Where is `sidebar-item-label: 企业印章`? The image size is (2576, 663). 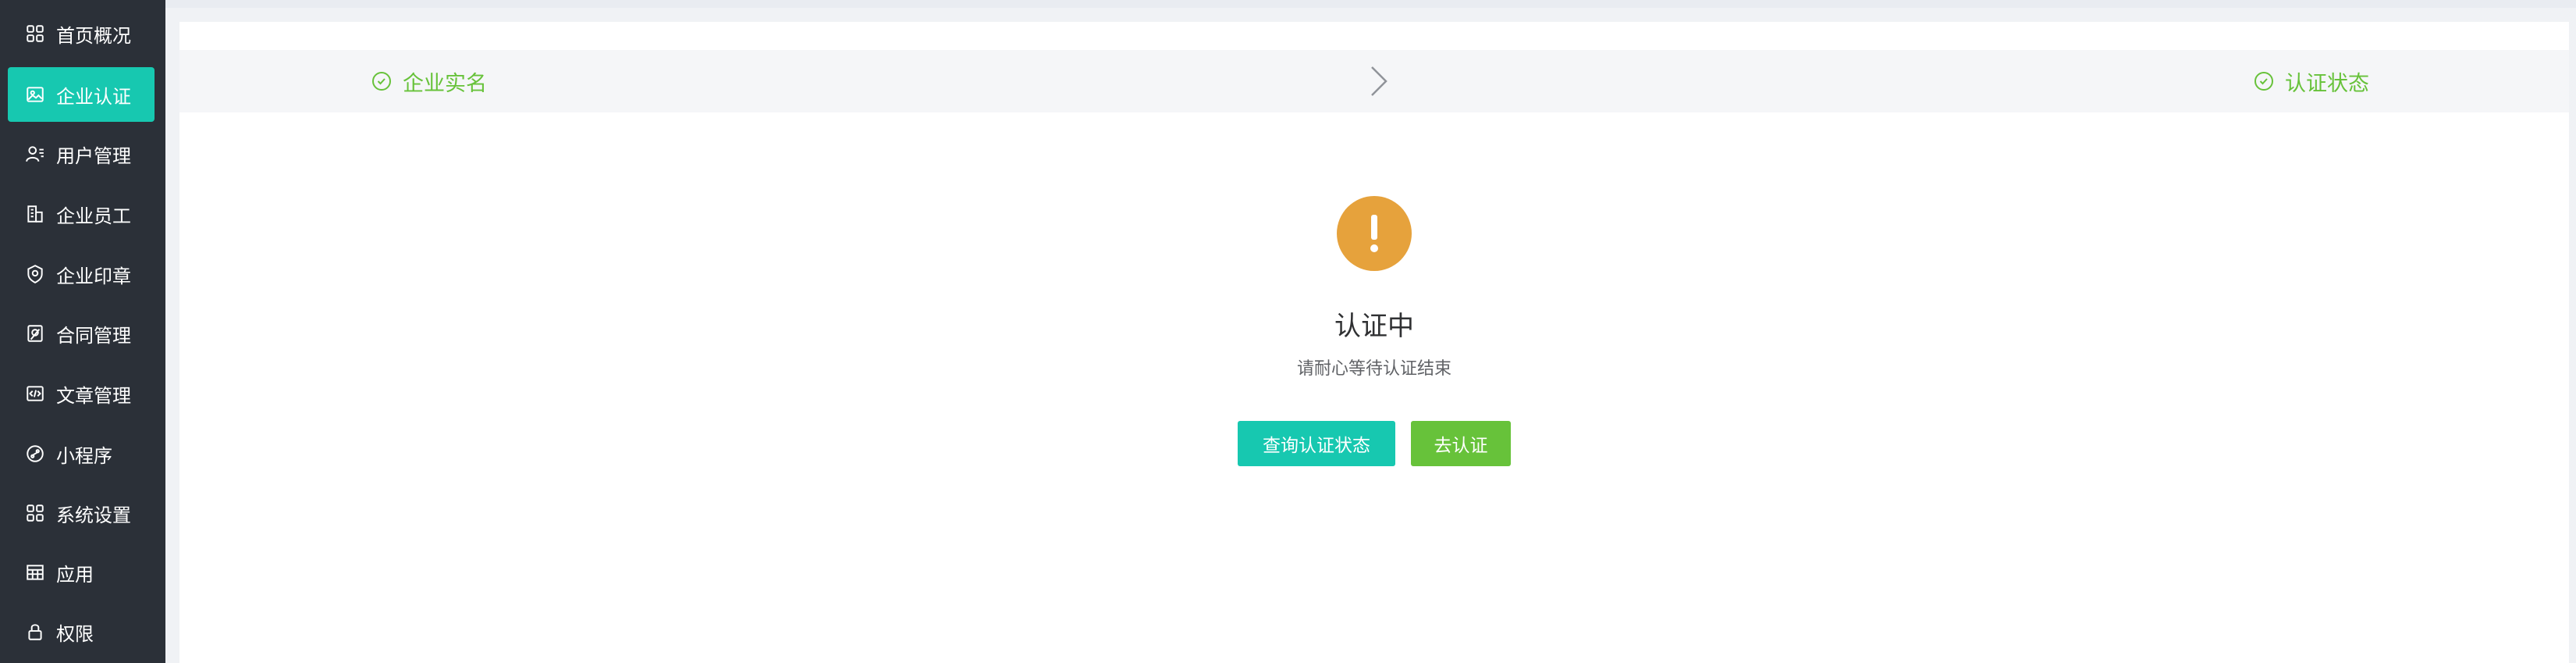
sidebar-item-label: 企业印章 is located at coordinates (93, 276).